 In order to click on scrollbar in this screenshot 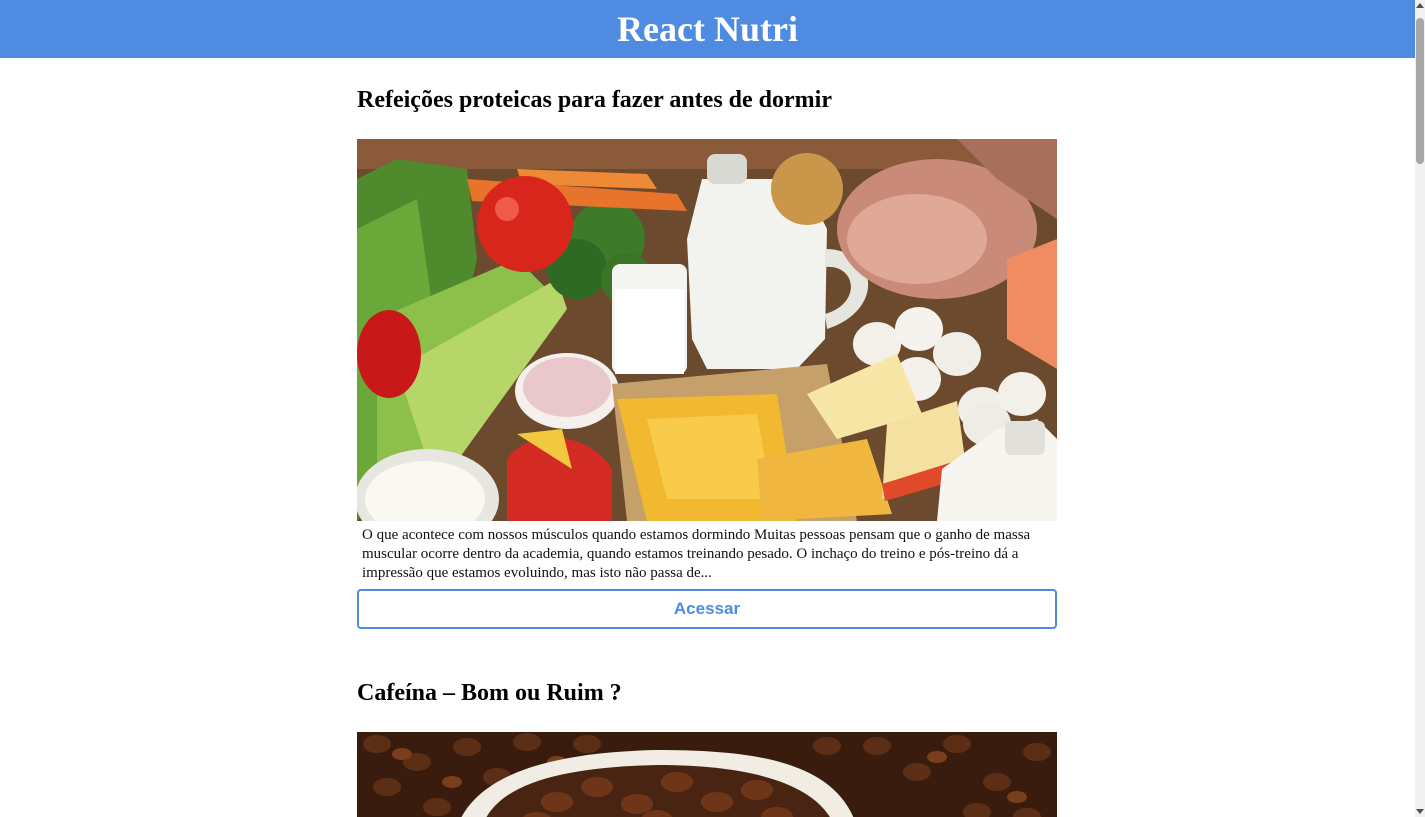, I will do `click(1420, 408)`.